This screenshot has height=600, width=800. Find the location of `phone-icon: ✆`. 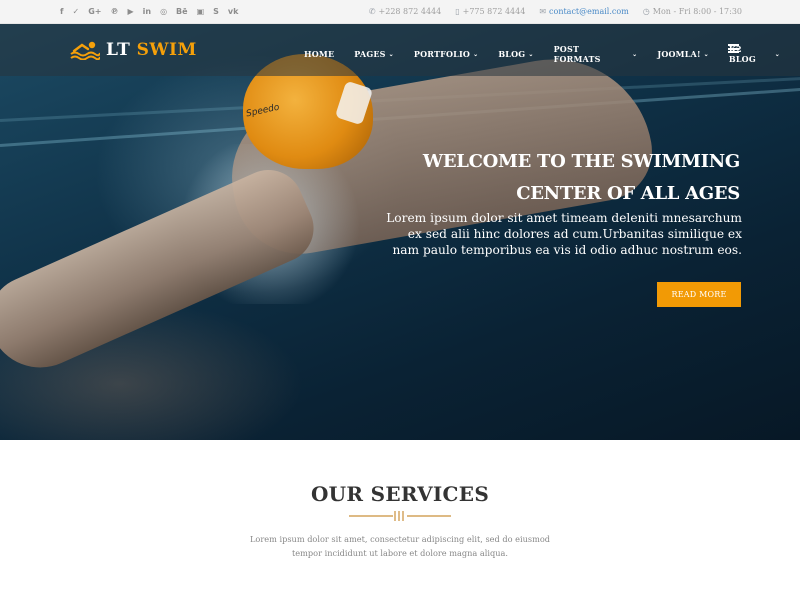

phone-icon: ✆ is located at coordinates (372, 11).